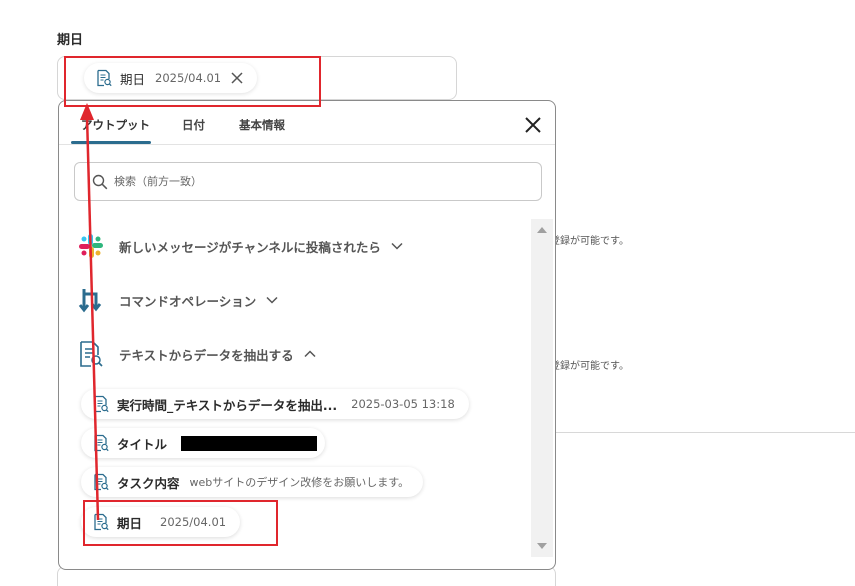  What do you see at coordinates (90, 312) in the screenshot?
I see `annotation-arrow` at bounding box center [90, 312].